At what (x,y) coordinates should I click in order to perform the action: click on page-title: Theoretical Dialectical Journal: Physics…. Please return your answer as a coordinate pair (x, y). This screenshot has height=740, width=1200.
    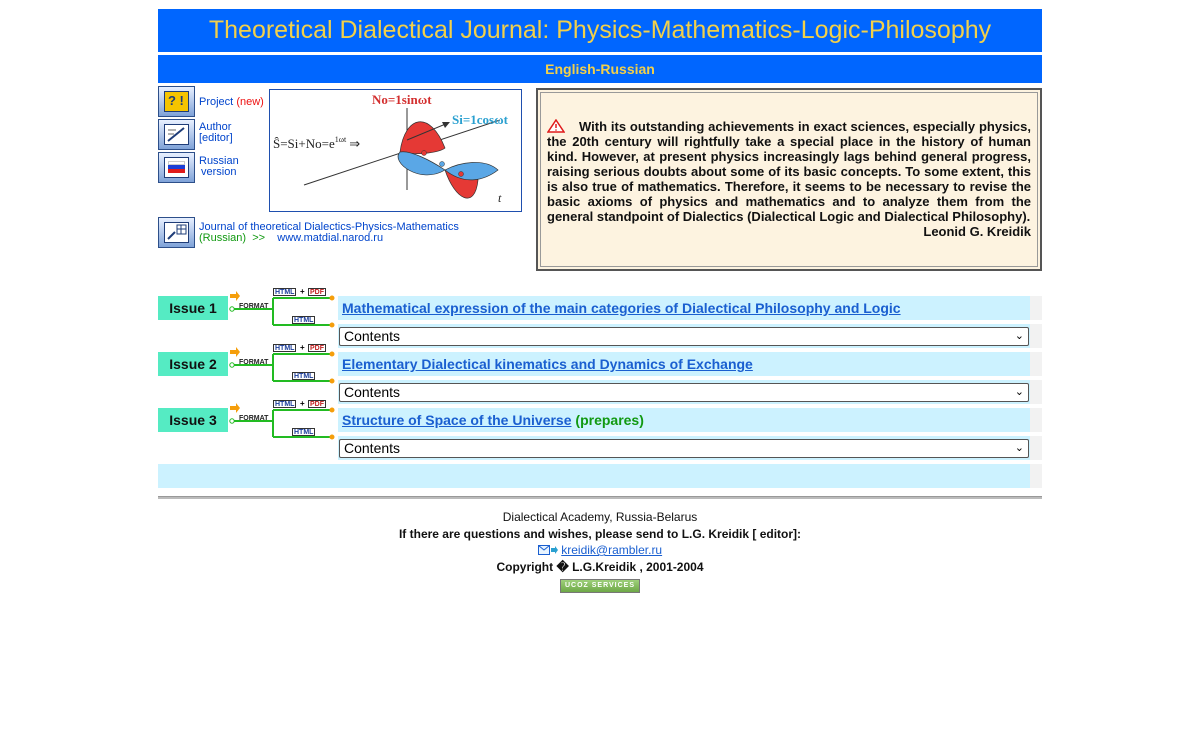
    Looking at the image, I should click on (600, 30).